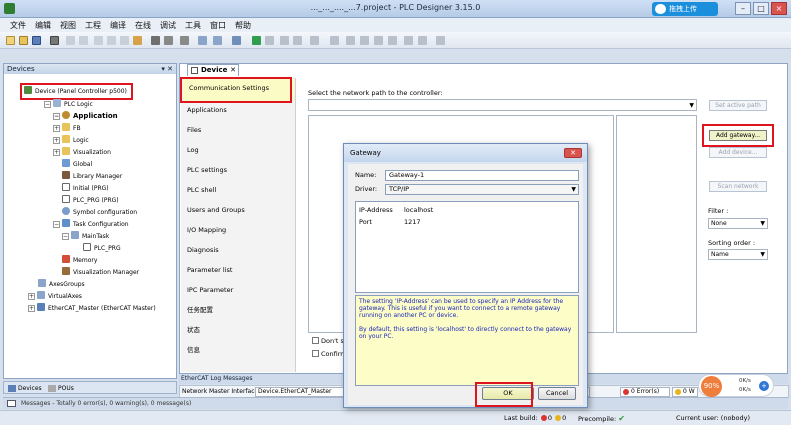 The image size is (791, 425). Describe the element at coordinates (82, 152) in the screenshot. I see `tree-item-visualization: + Visualization` at that location.